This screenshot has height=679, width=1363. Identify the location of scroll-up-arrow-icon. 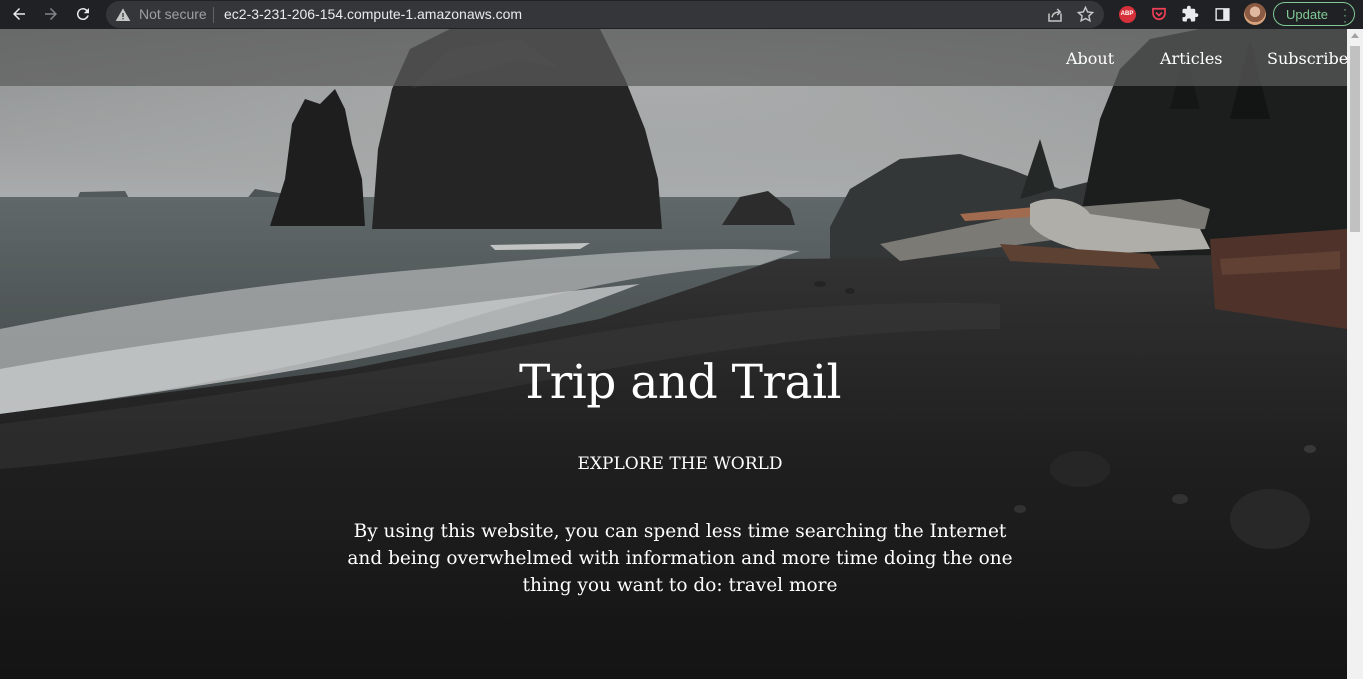
(1355, 35).